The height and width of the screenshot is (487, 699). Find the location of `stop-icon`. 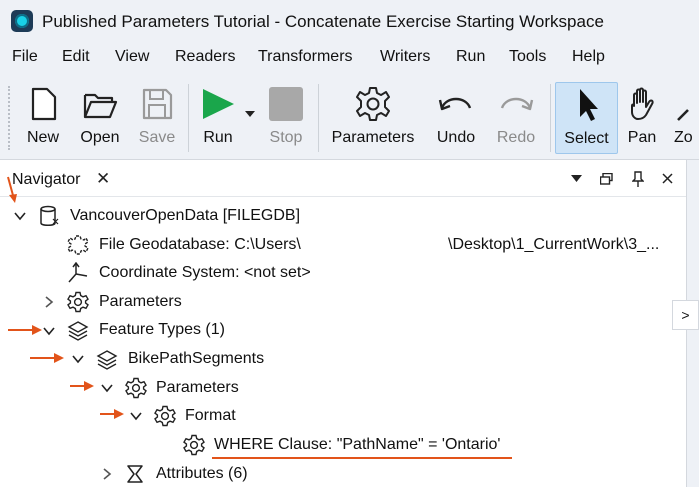

stop-icon is located at coordinates (286, 104).